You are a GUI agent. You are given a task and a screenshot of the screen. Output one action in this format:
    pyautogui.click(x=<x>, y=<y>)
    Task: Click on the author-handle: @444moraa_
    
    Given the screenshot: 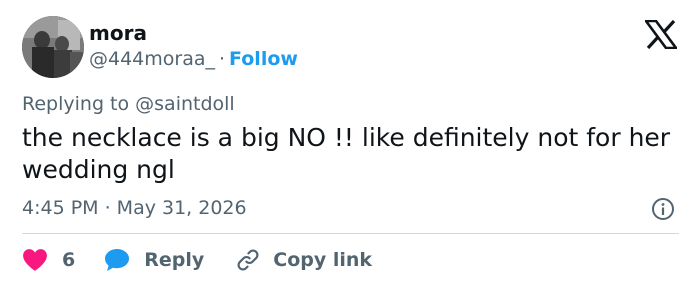 What is the action you would take?
    pyautogui.click(x=152, y=59)
    